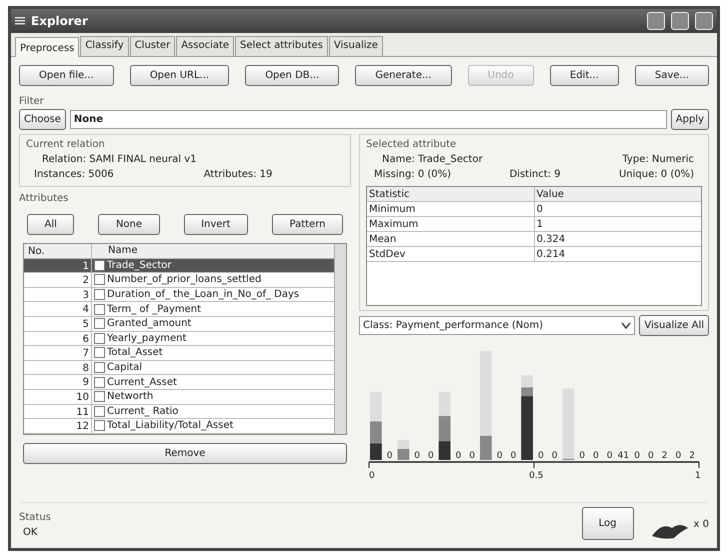  Describe the element at coordinates (368, 119) in the screenshot. I see `filter-field: None` at that location.